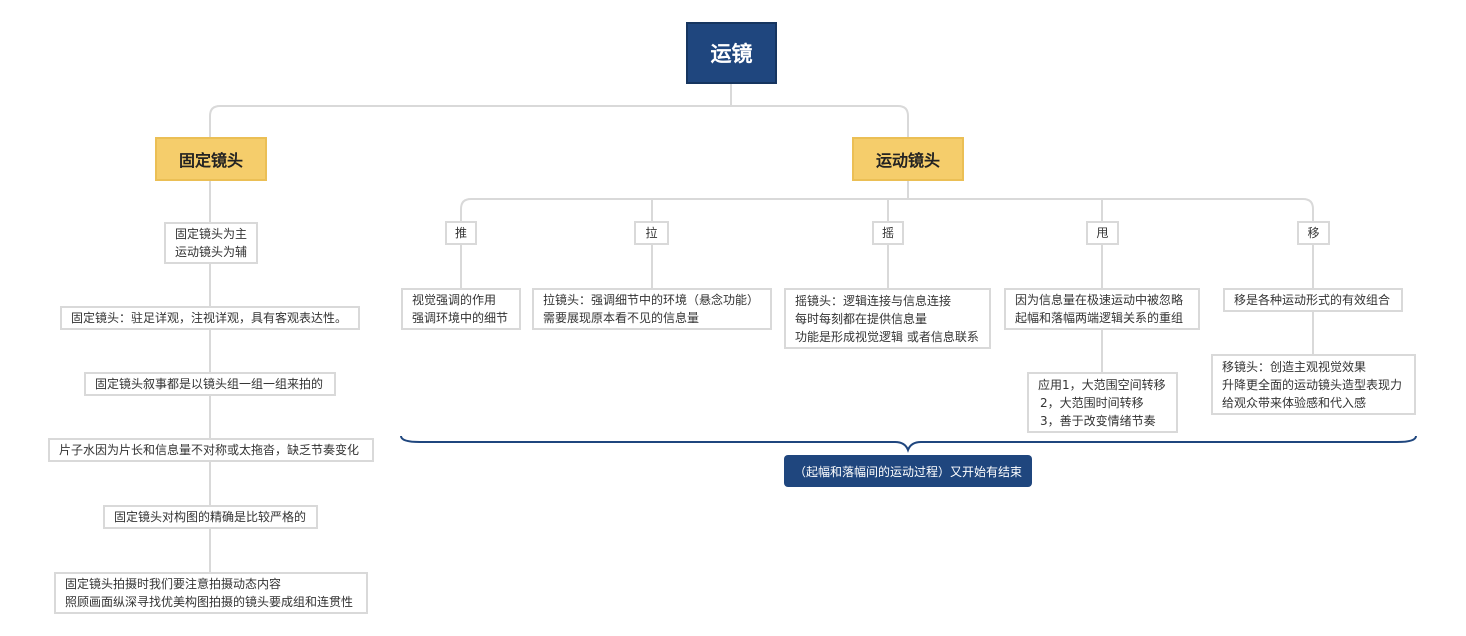 This screenshot has height=636, width=1466. Describe the element at coordinates (1099, 300) in the screenshot. I see `node-text-line: 因为信息量在极速运动中被忽略` at that location.